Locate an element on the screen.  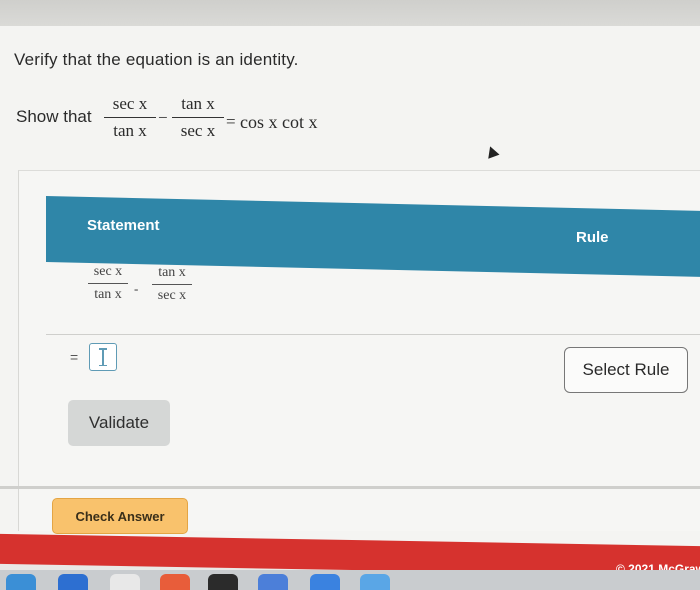
check-answer-button: Check Answer is located at coordinates (120, 516).